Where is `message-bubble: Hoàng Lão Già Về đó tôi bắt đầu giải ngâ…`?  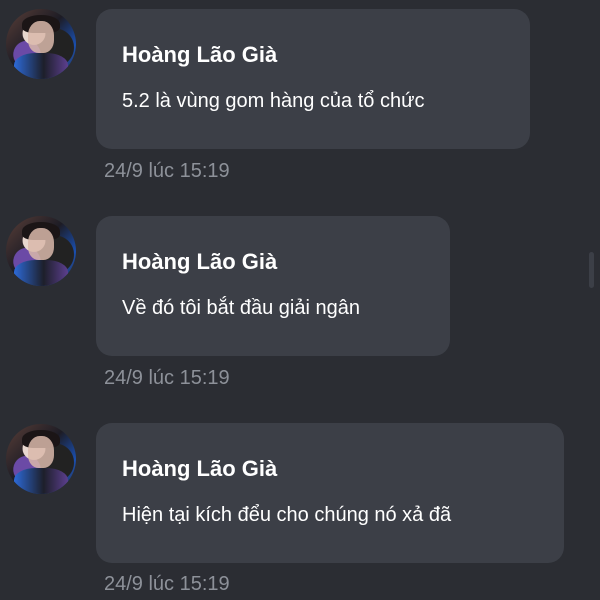
message-bubble: Hoàng Lão Già Về đó tôi bắt đầu giải ngâ… is located at coordinates (273, 286).